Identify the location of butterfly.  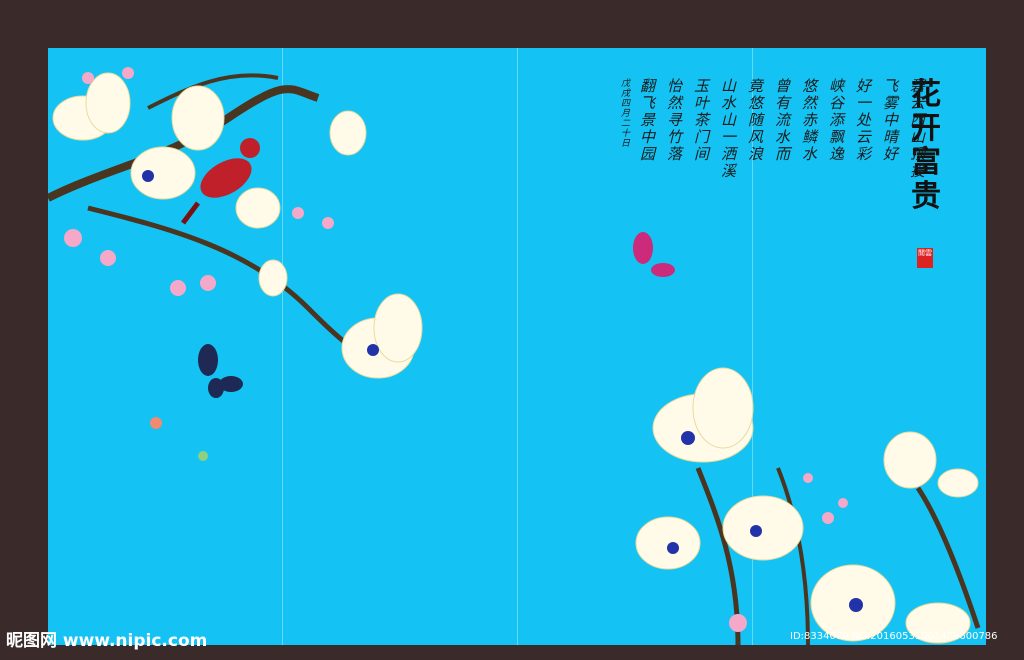
(220, 371).